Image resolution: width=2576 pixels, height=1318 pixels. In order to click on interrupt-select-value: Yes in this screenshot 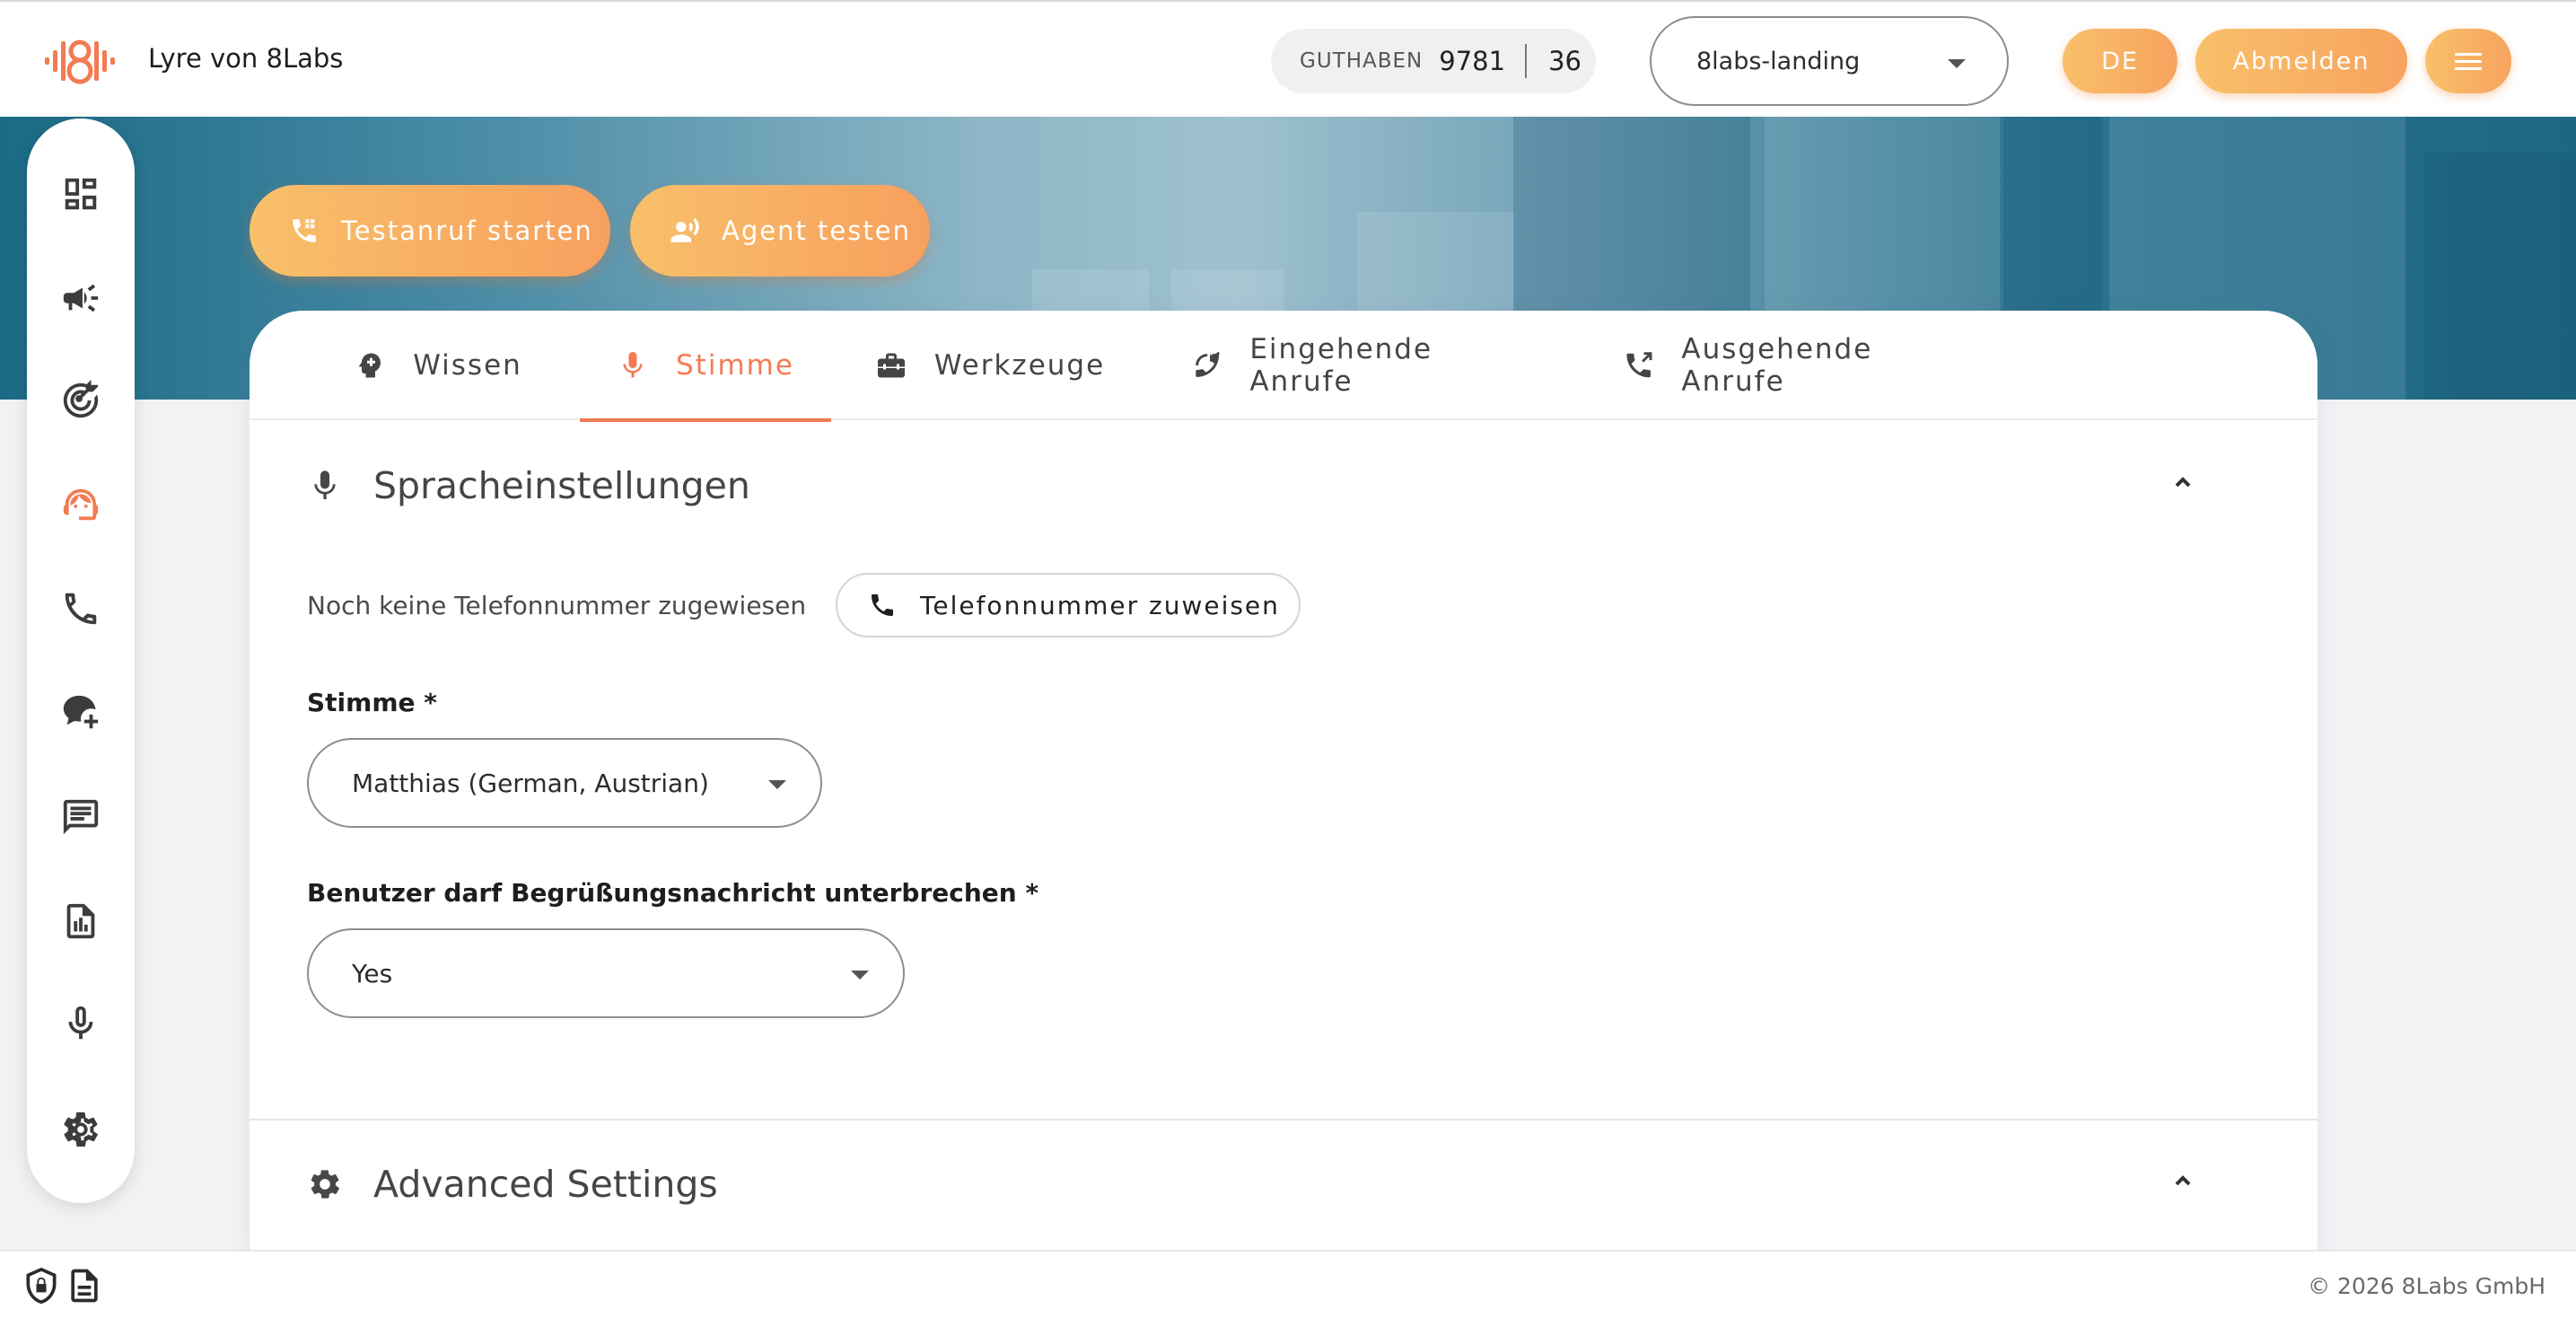, I will do `click(372, 973)`.